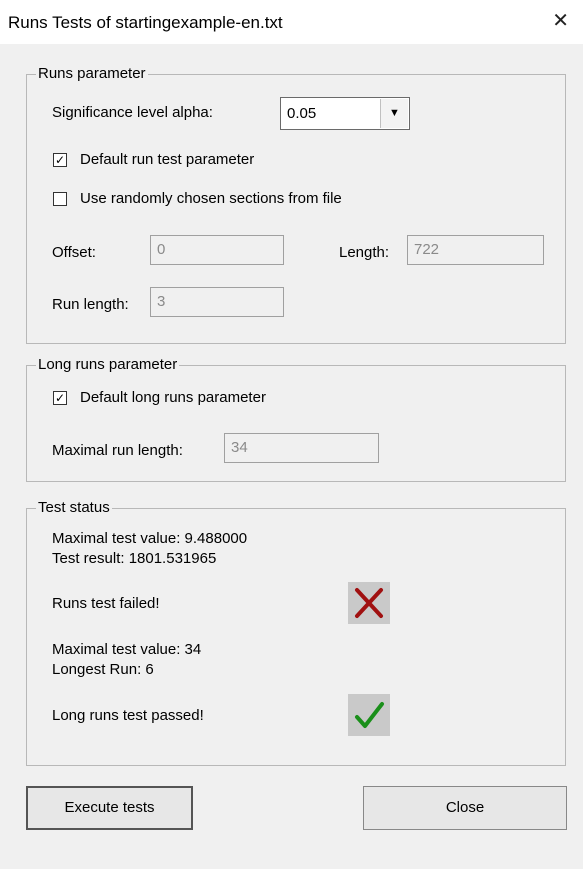  I want to click on random-sections-checkbox, so click(60, 199).